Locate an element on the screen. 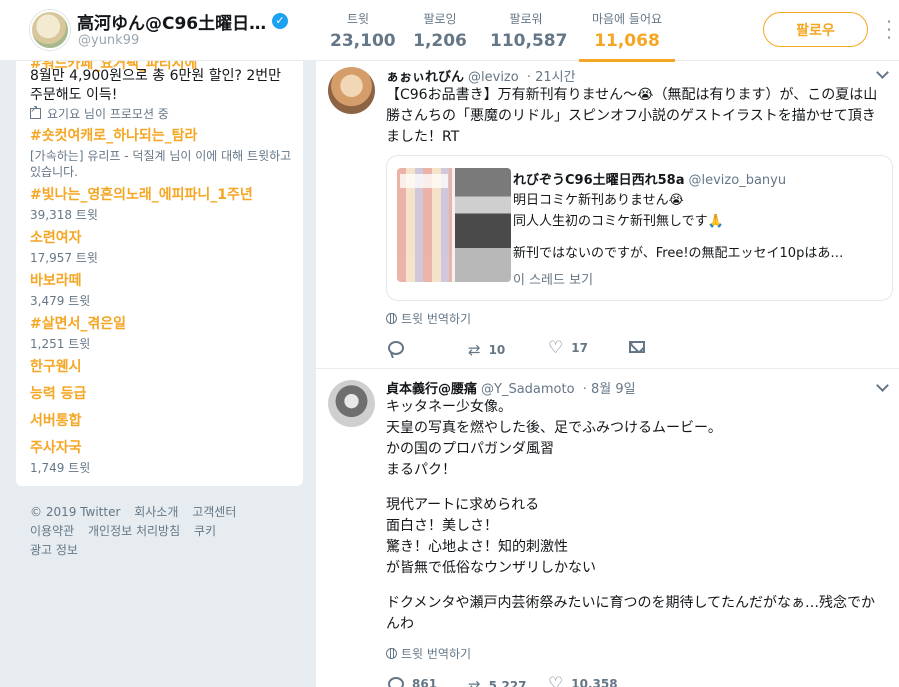 Image resolution: width=899 pixels, height=687 pixels. tweet-timestamp: · 8월 9일 is located at coordinates (609, 389).